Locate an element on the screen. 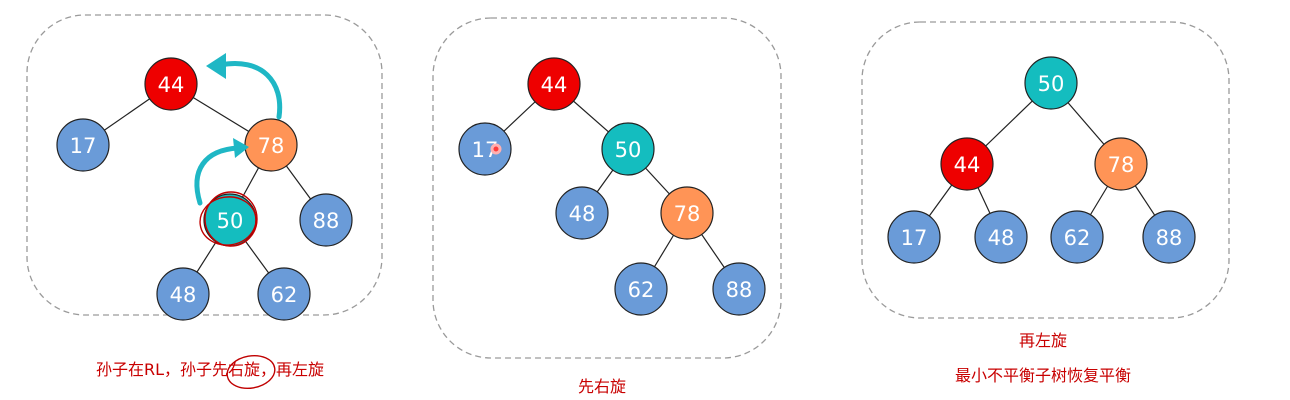 Image resolution: width=1290 pixels, height=400 pixels. cursor-dot-icon is located at coordinates (496, 149).